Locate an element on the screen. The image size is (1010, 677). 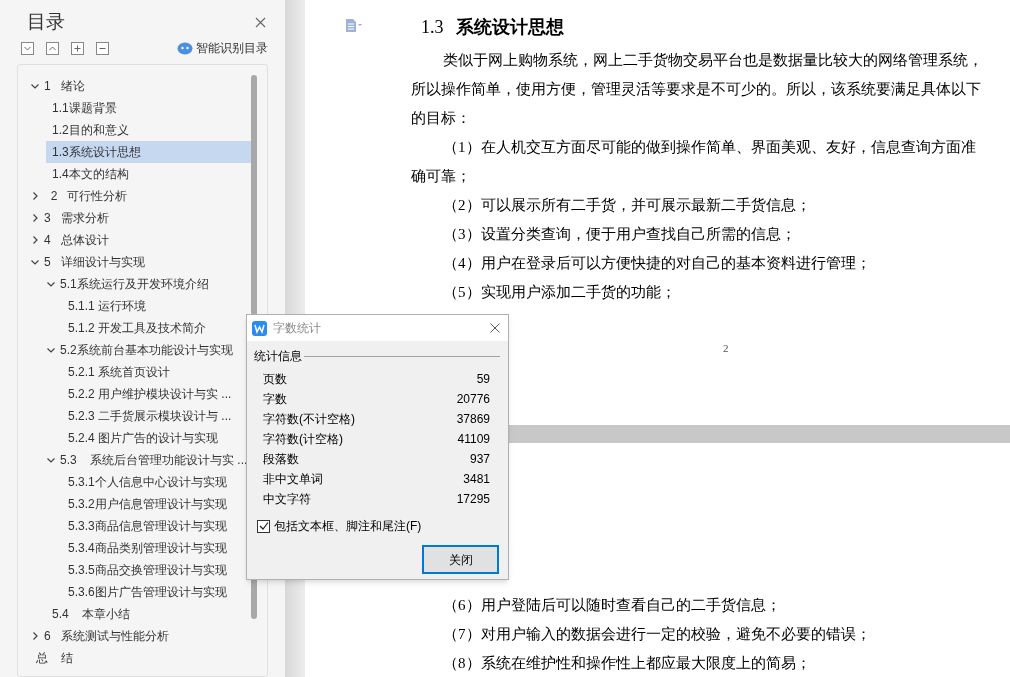
toc-item: 总 结 is located at coordinates (142, 658).